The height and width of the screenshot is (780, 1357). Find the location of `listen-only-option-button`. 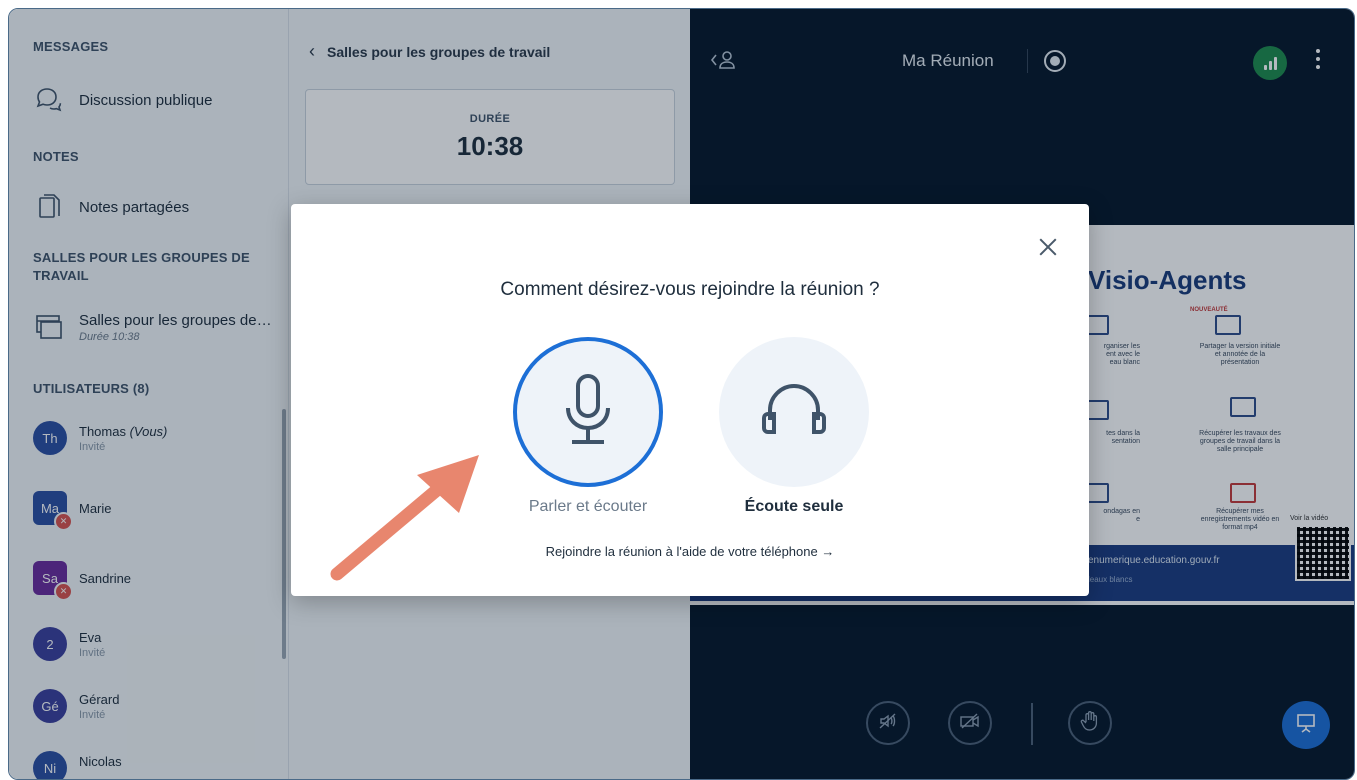

listen-only-option-button is located at coordinates (794, 412).